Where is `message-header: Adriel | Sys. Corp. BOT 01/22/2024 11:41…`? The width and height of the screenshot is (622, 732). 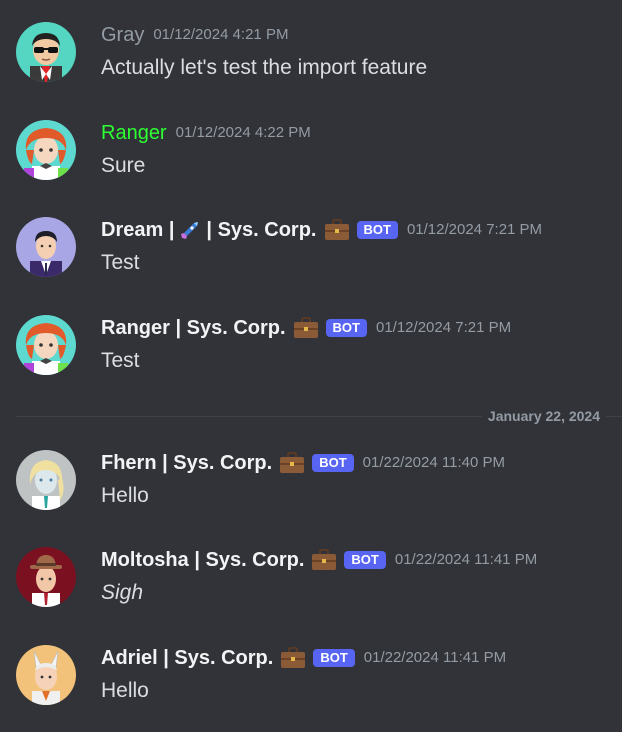 message-header: Adriel | Sys. Corp. BOT 01/22/2024 11:41… is located at coordinates (303, 658).